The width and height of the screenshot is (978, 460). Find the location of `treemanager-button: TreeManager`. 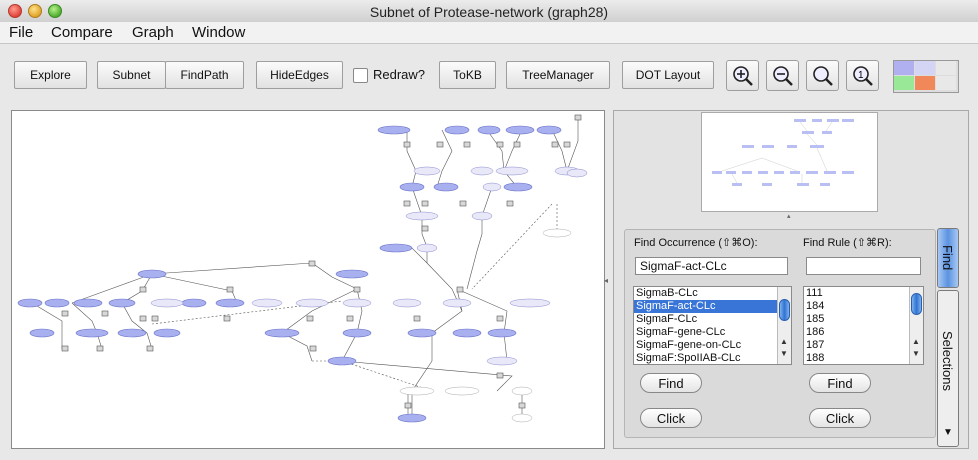

treemanager-button: TreeManager is located at coordinates (558, 75).